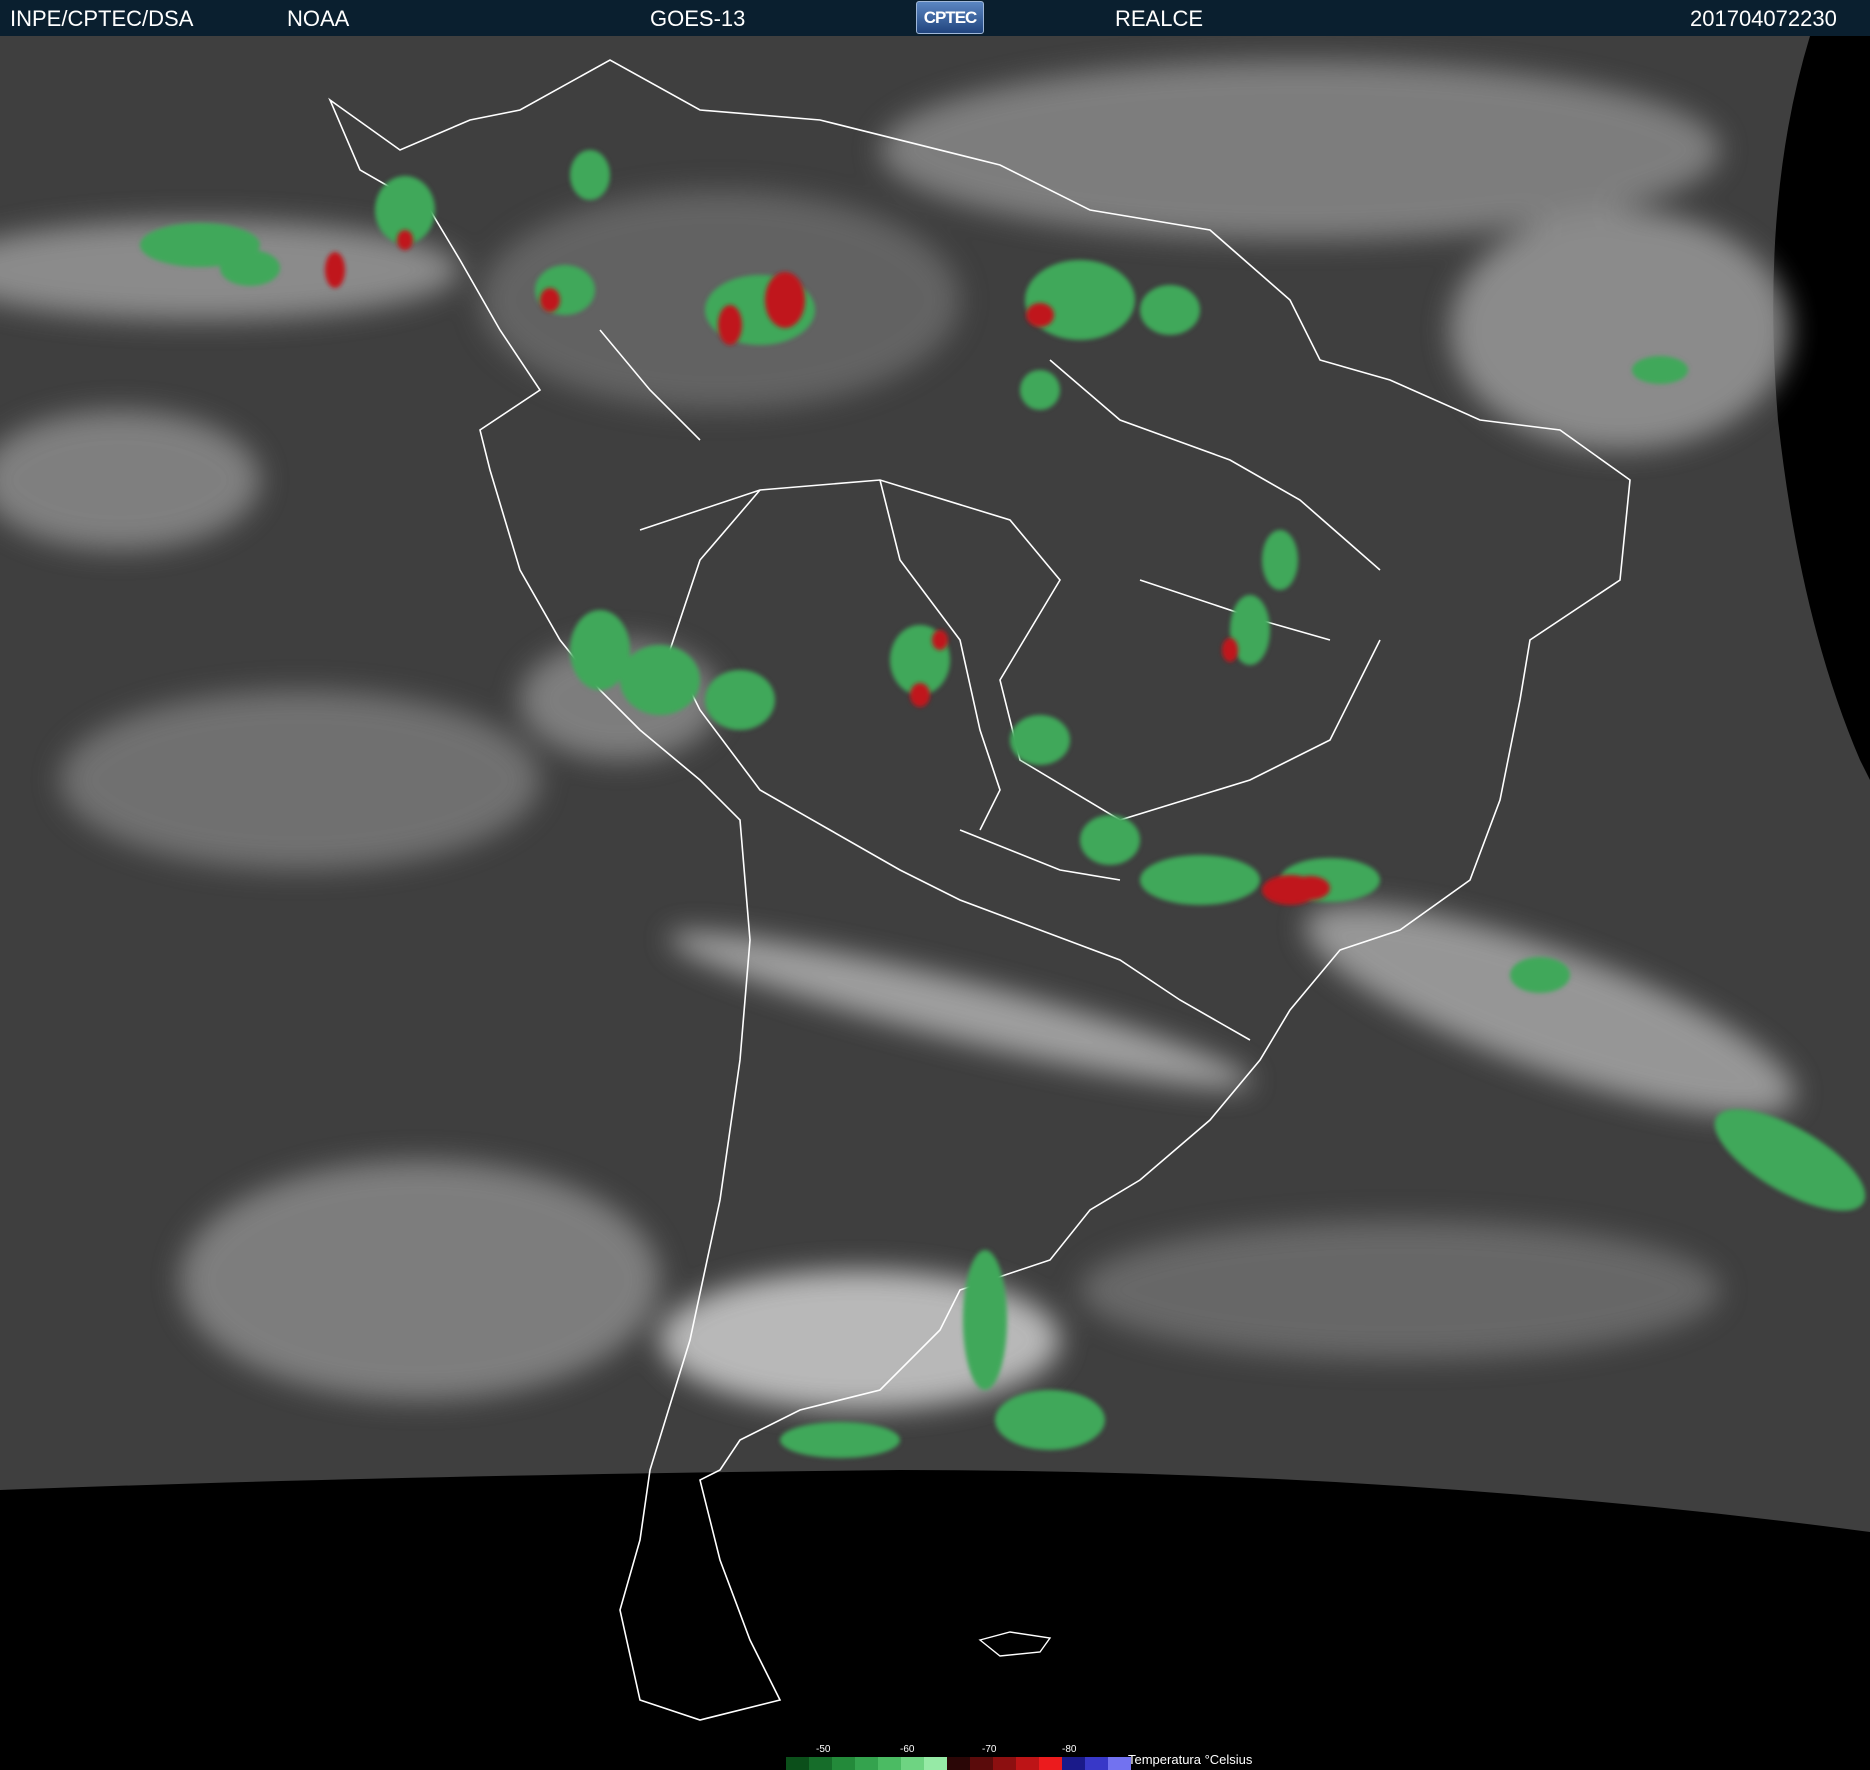 This screenshot has width=1870, height=1770. What do you see at coordinates (1159, 18) in the screenshot?
I see `product-label: REALCE` at bounding box center [1159, 18].